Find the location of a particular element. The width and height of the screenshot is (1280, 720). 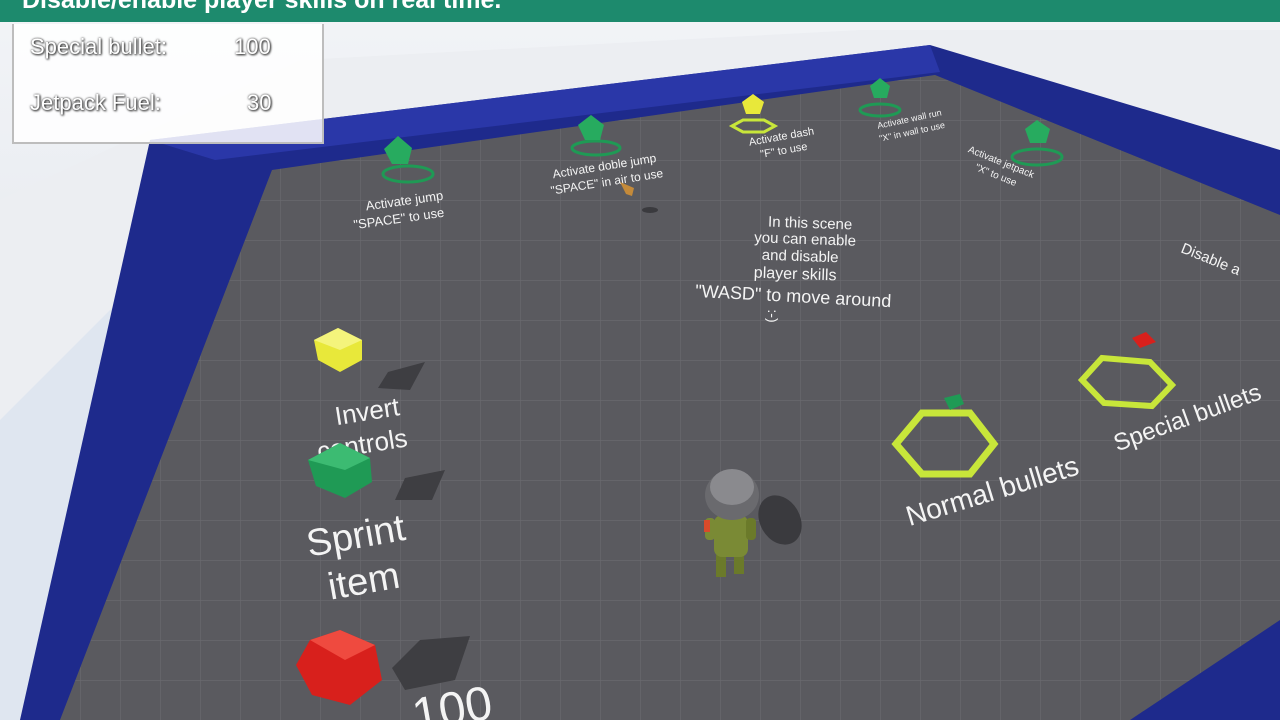

svg-text: player skills is located at coordinates (795, 275).